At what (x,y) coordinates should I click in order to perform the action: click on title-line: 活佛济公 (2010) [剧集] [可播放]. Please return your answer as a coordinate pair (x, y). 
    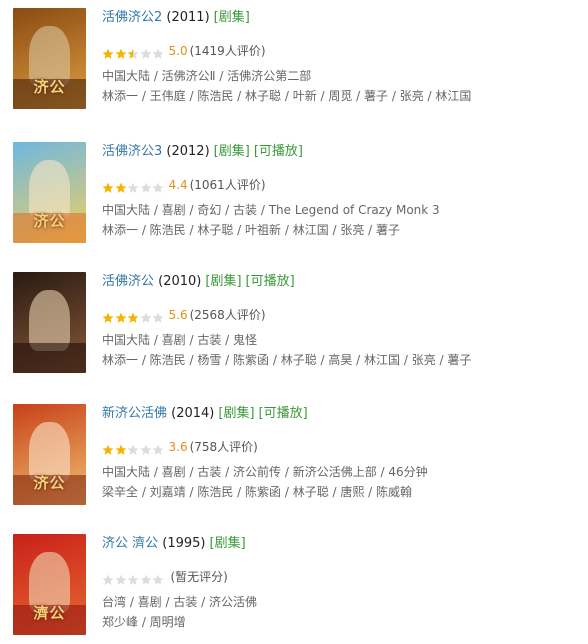
    Looking at the image, I should click on (198, 282).